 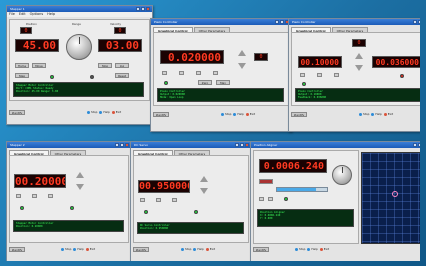 I want to click on status-line-3: Y: 0.000, so click(x=266, y=219).